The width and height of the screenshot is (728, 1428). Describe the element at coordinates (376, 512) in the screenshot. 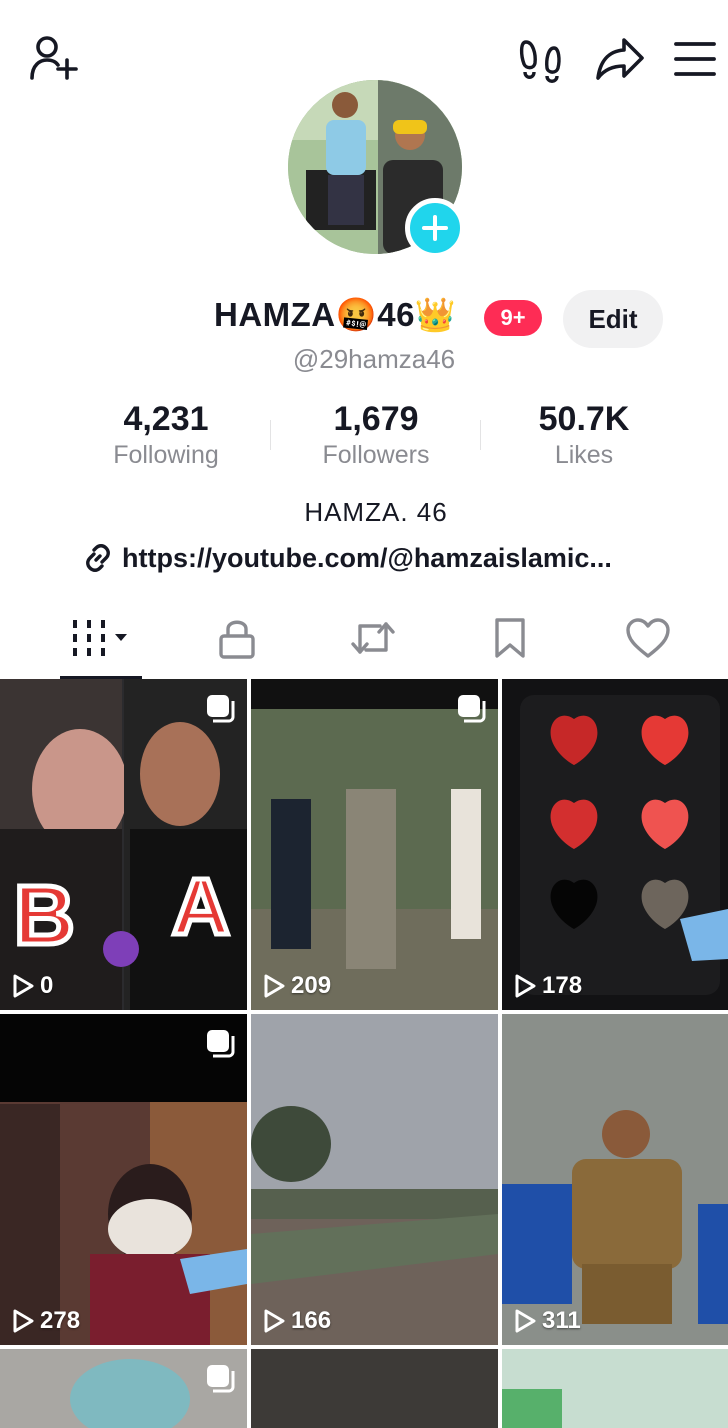

I see `profile-bio: HAMZA. 46` at that location.